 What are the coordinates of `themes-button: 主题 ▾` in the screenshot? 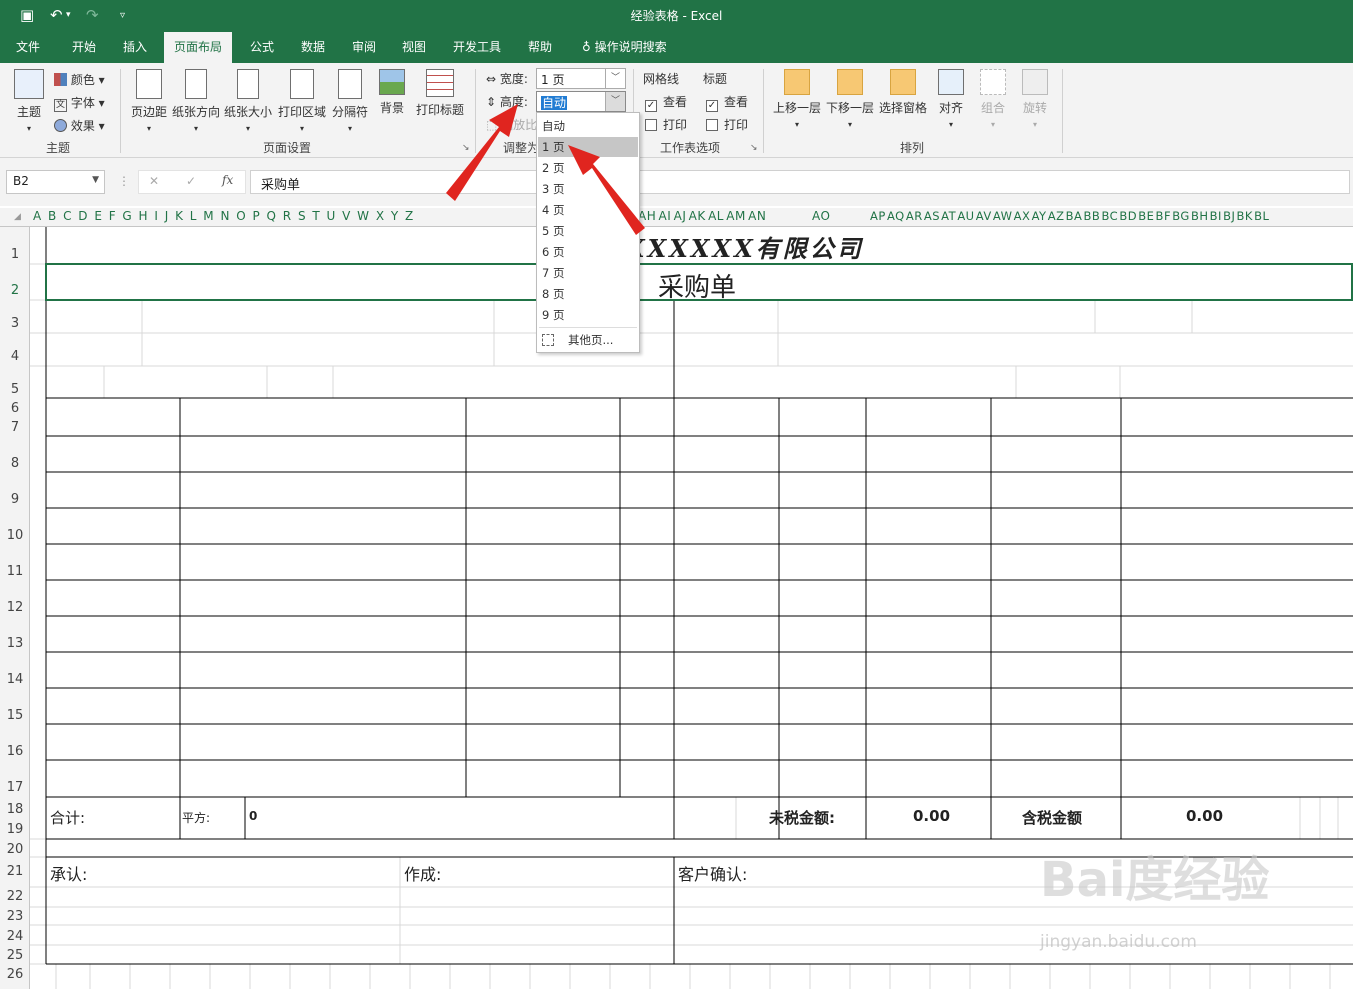 It's located at (29, 101).